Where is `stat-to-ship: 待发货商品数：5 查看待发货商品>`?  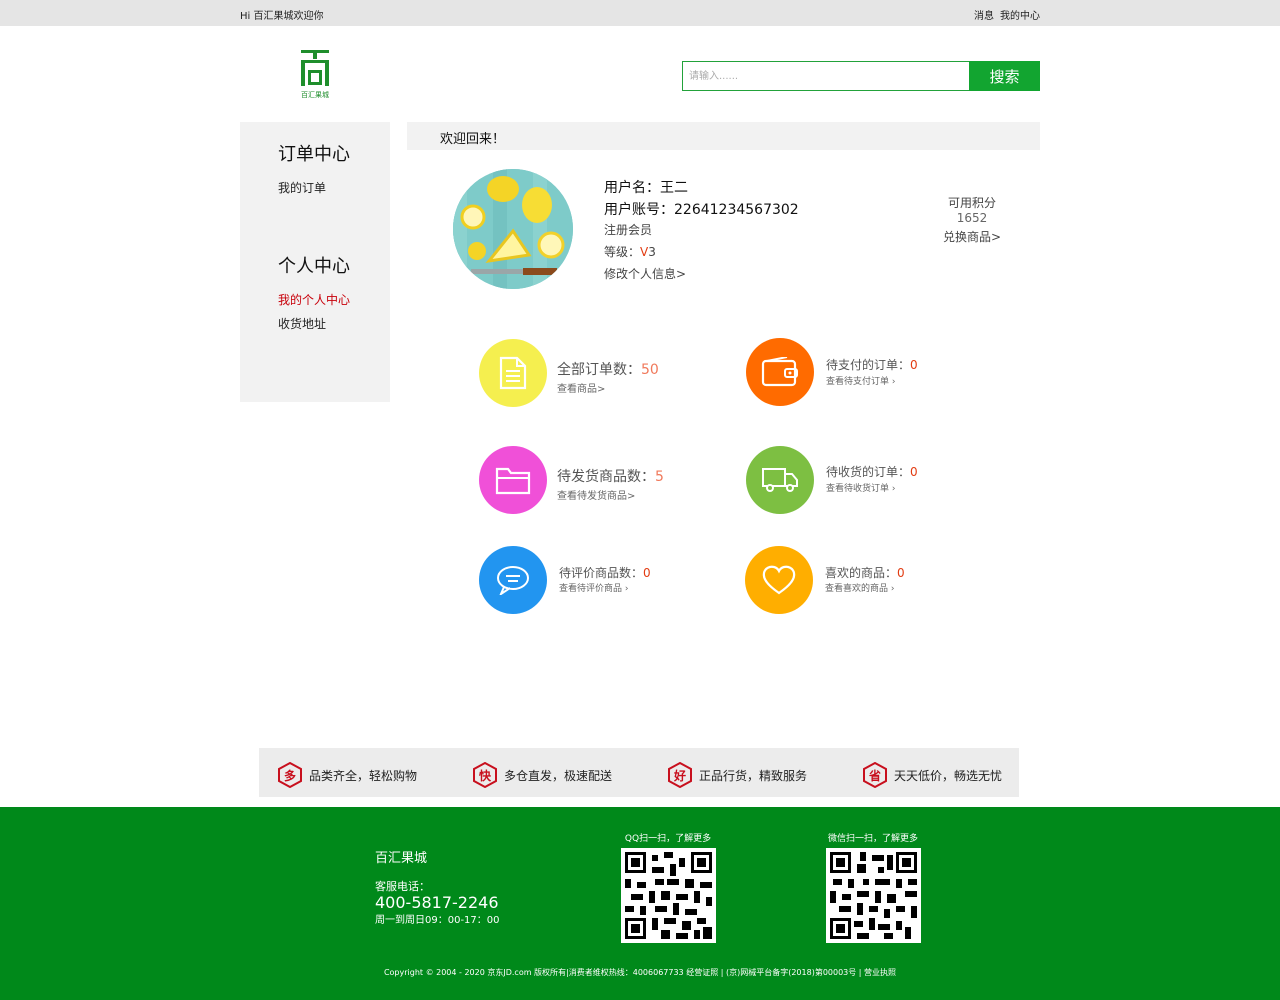
stat-to-ship: 待发货商品数：5 查看待发货商品> is located at coordinates (589, 481).